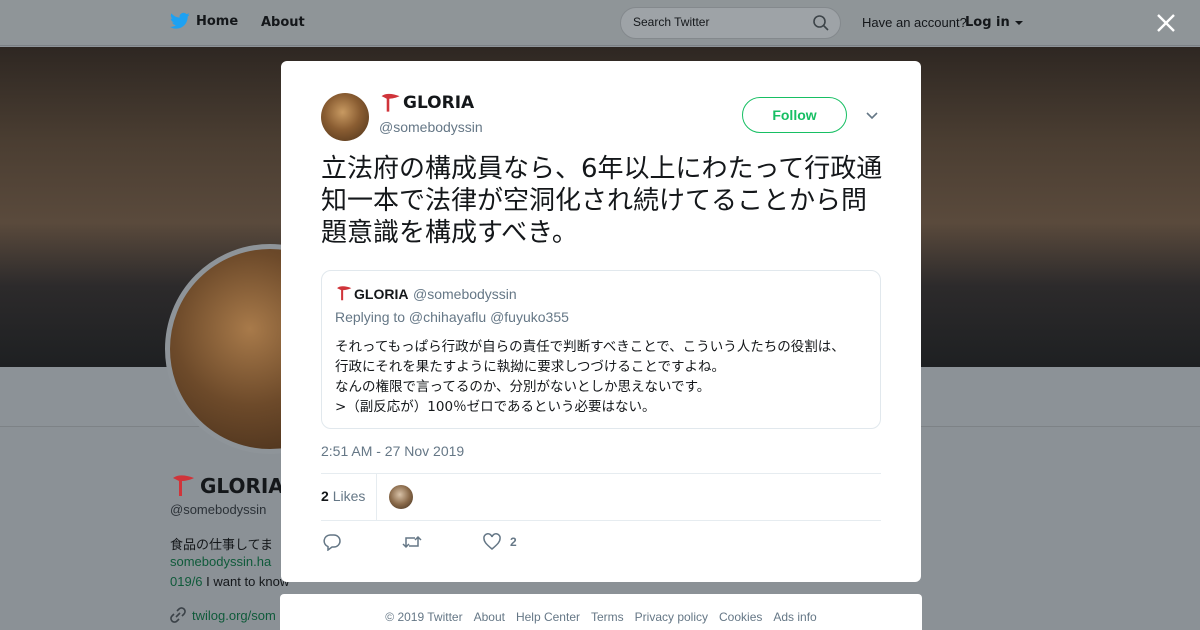 The image size is (1200, 630). I want to click on footer-link-ads: Ads info, so click(794, 620).